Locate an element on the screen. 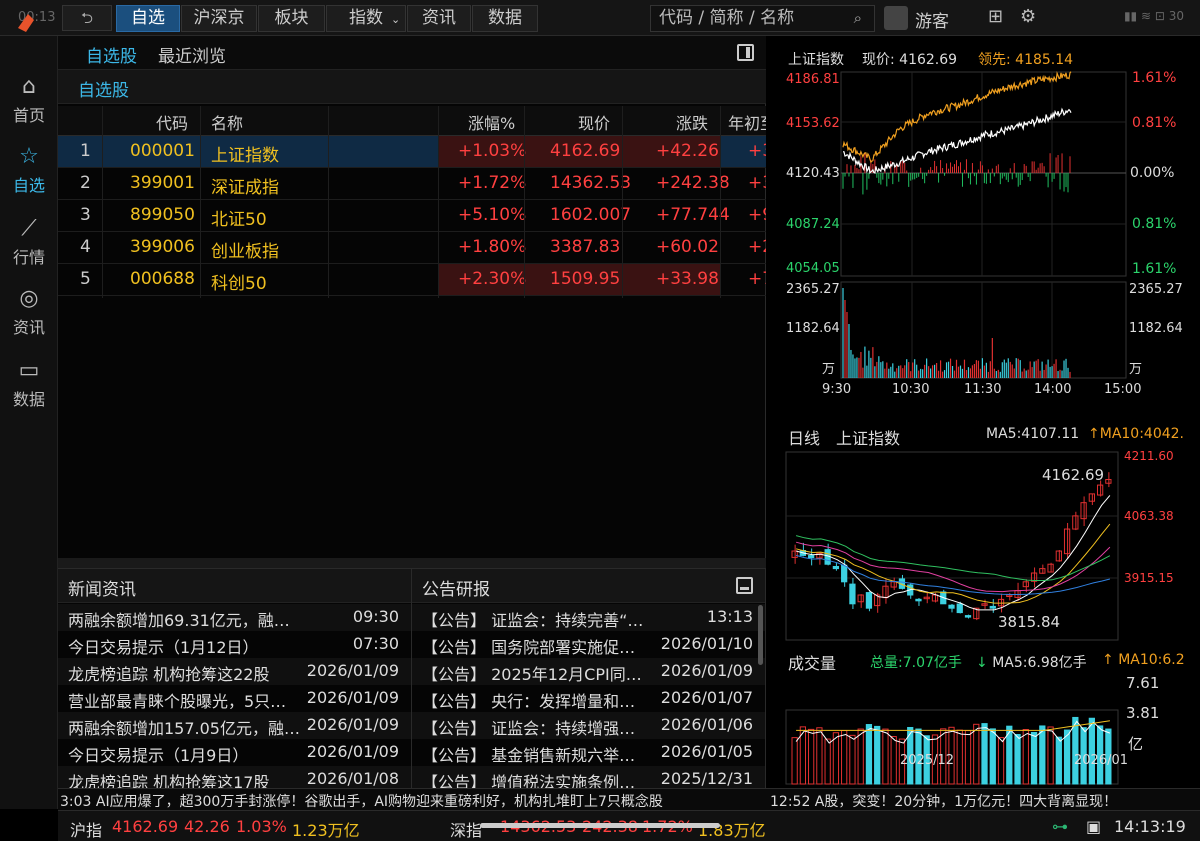 The width and height of the screenshot is (1200, 841). news-item: 两融余额增加69.31亿元，融… 09:30 is located at coordinates (234, 617).